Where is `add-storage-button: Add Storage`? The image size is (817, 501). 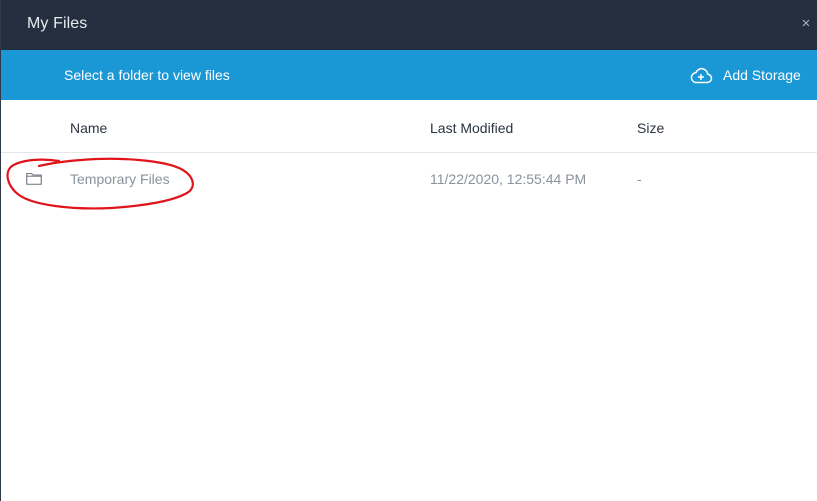
add-storage-button: Add Storage is located at coordinates (745, 75).